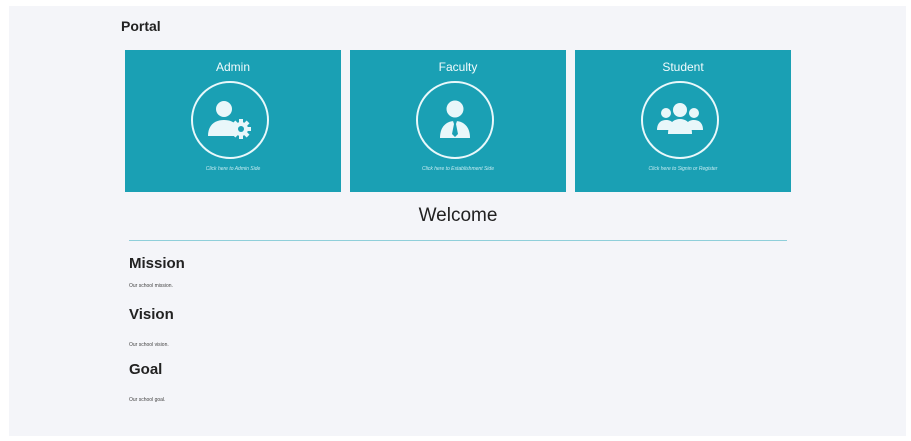 The height and width of the screenshot is (441, 911). What do you see at coordinates (458, 215) in the screenshot?
I see `welcome-heading: Welcome` at bounding box center [458, 215].